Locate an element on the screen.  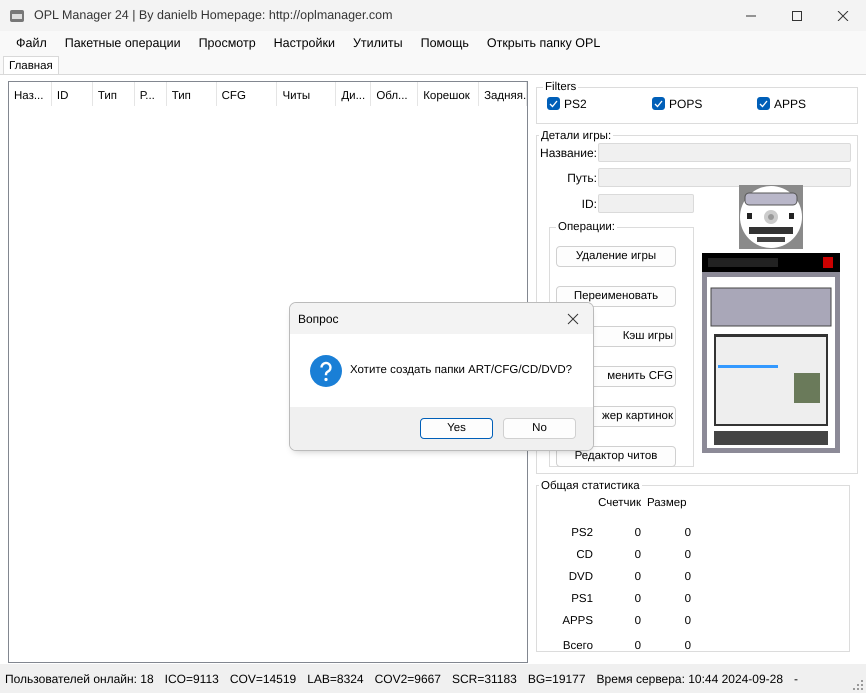
column-header: Корешок is located at coordinates (449, 94).